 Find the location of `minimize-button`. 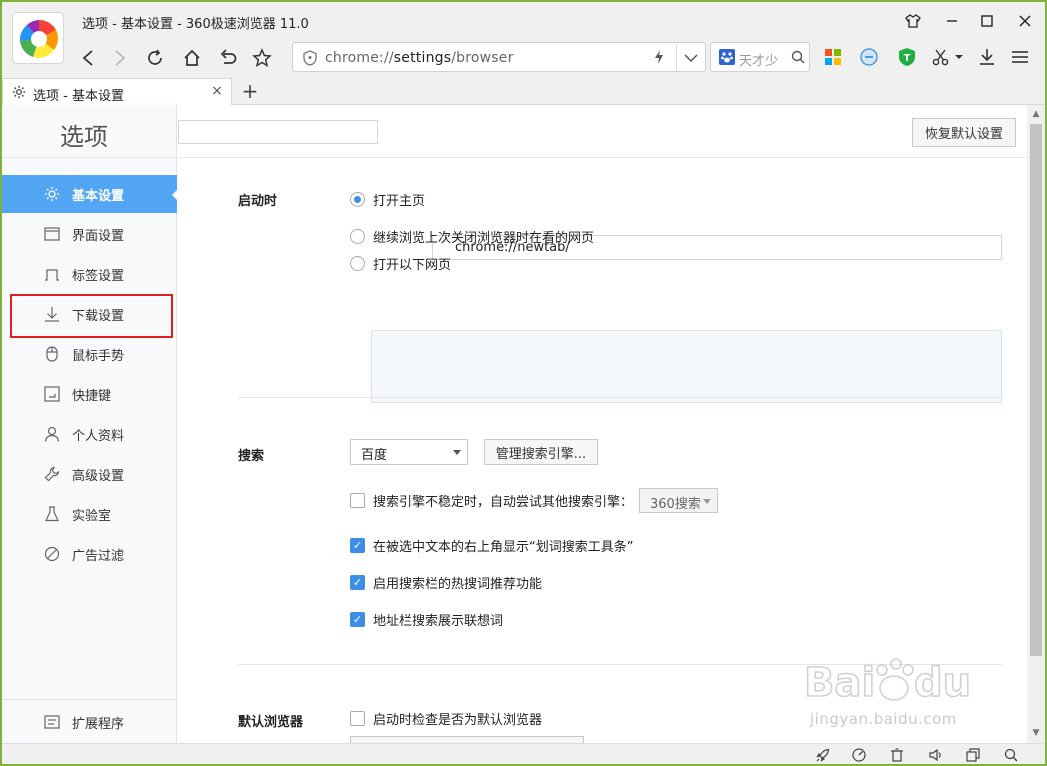

minimize-button is located at coordinates (952, 21).